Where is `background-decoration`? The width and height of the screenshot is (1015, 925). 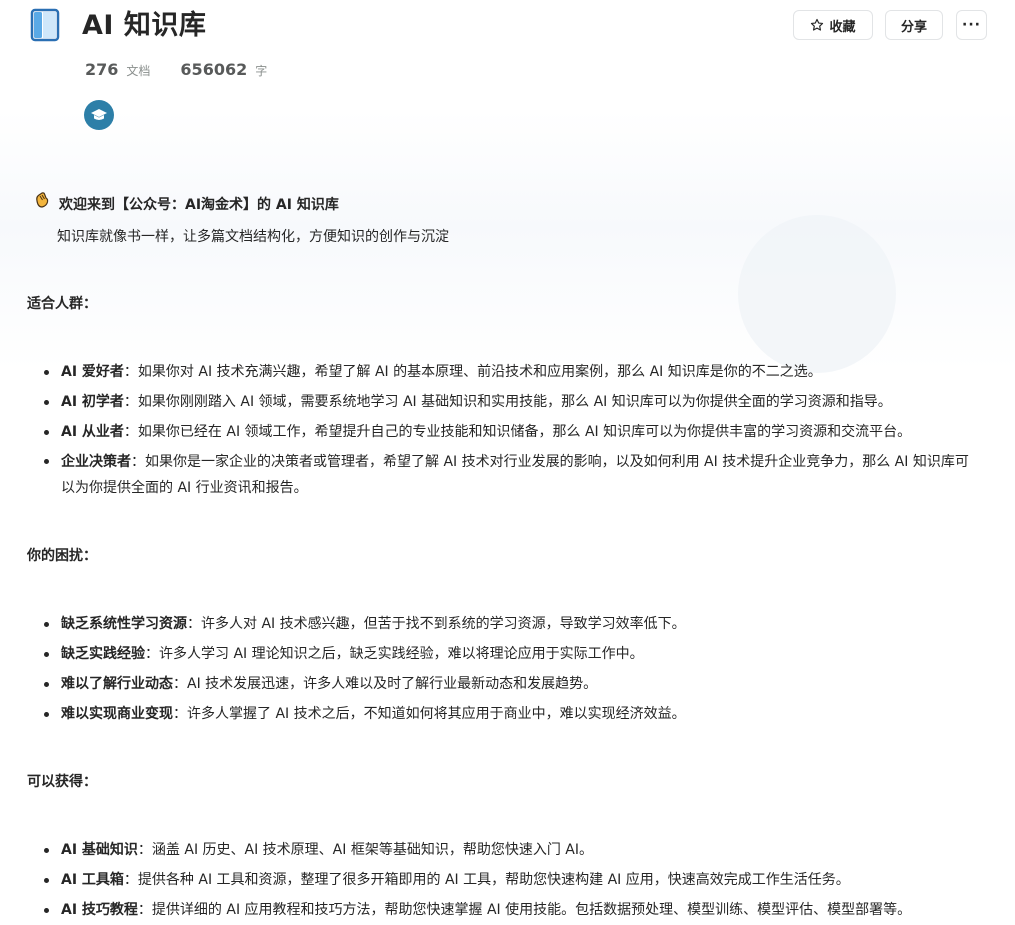
background-decoration is located at coordinates (817, 294).